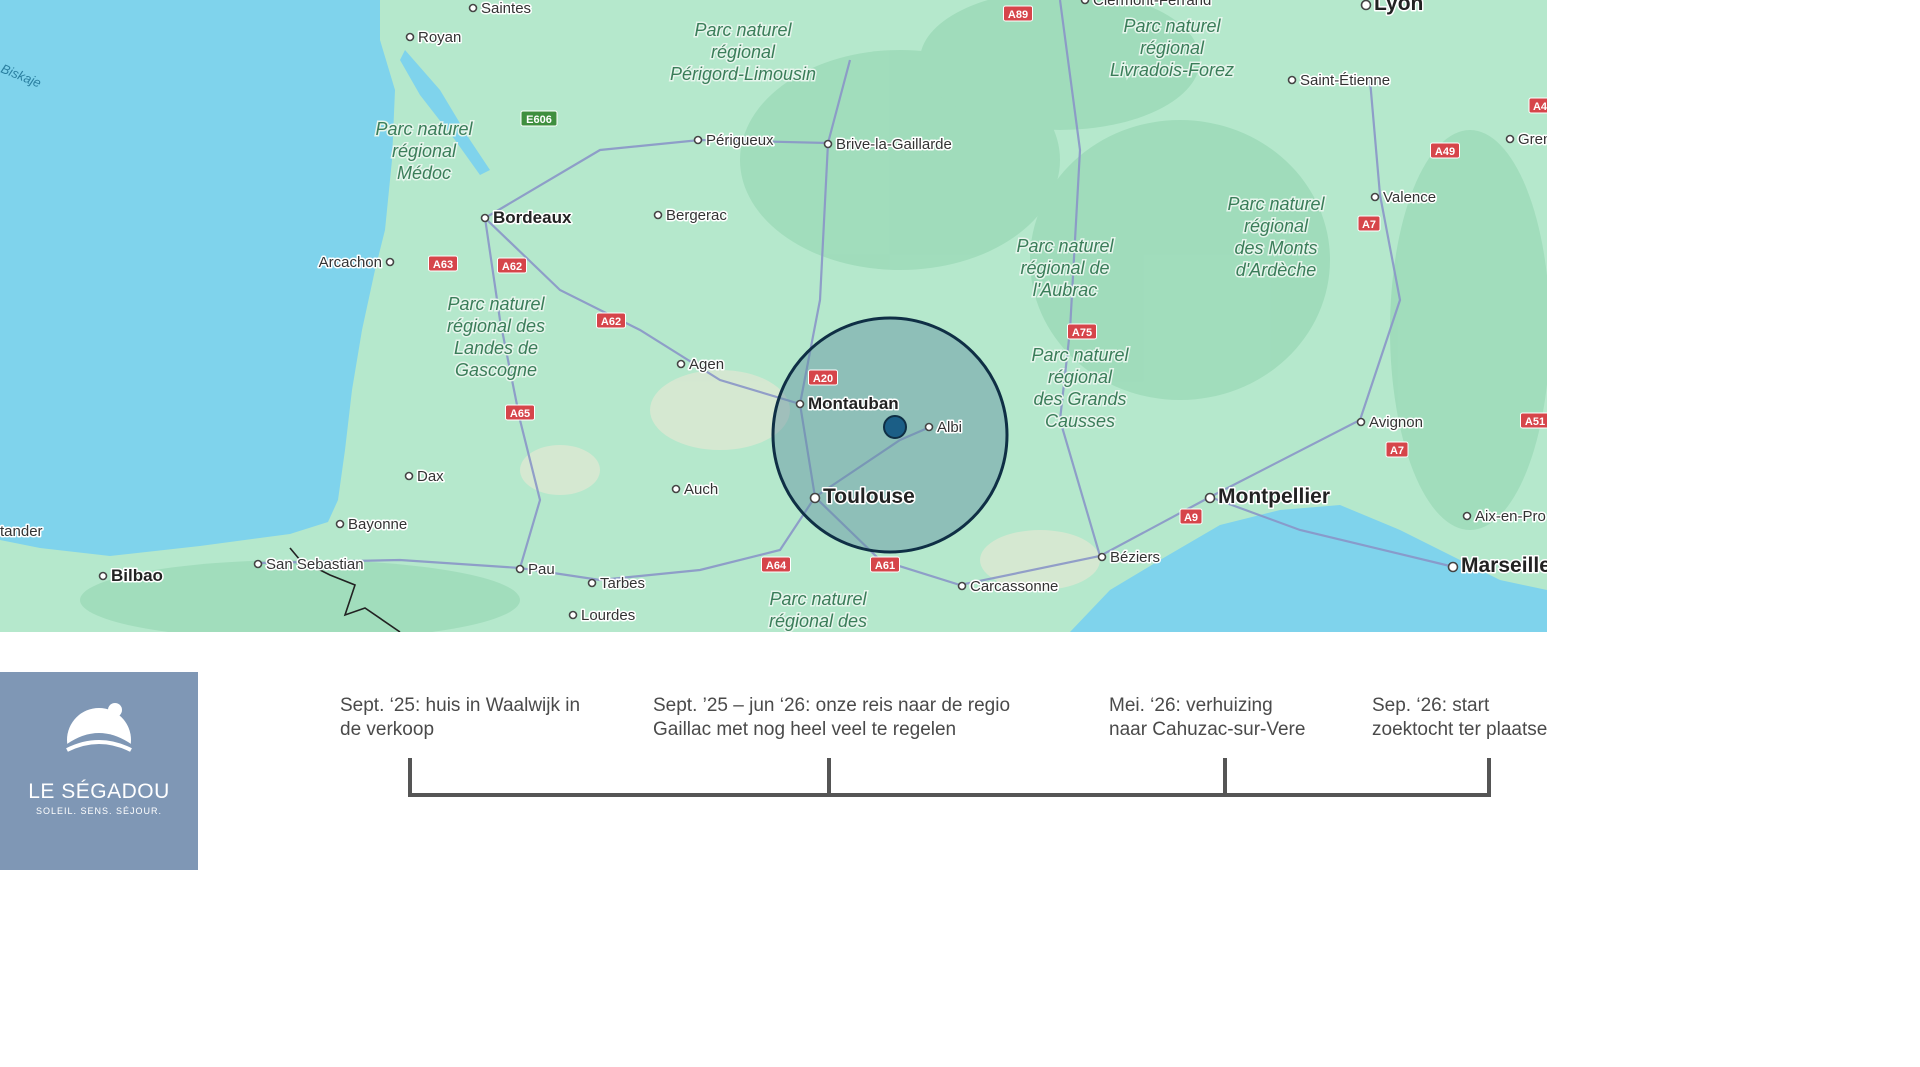  I want to click on svg-text: A64, so click(776, 566).